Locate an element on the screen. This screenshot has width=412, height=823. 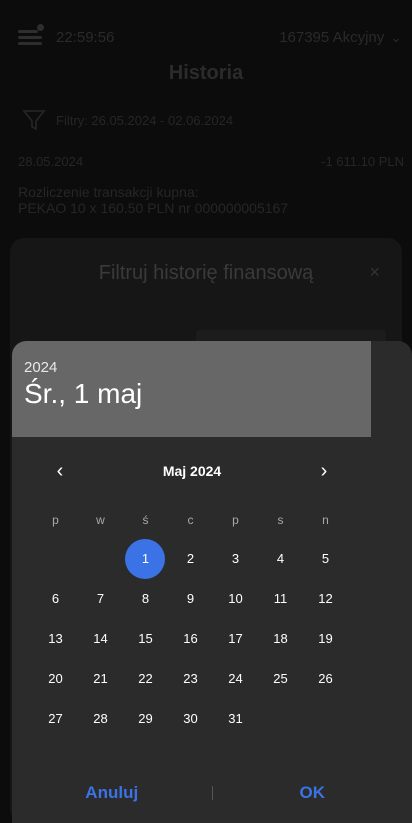
account-label: 167395 Akcyjny is located at coordinates (332, 37).